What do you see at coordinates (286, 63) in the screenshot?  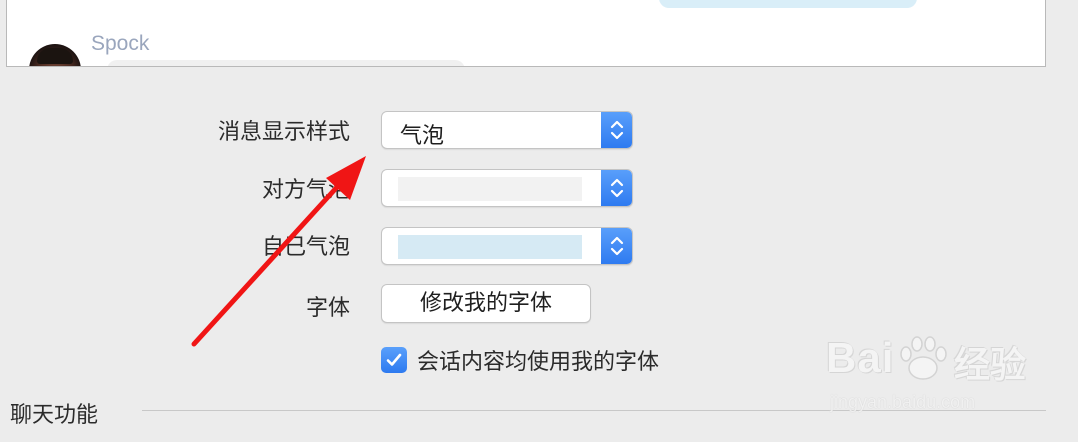 I see `other-bubble-preview` at bounding box center [286, 63].